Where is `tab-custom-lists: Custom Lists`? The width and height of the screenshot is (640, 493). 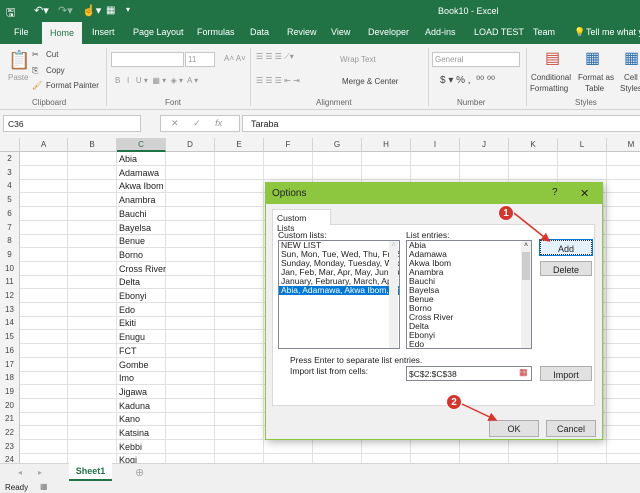
tab-custom-lists: Custom Lists is located at coordinates (301, 221).